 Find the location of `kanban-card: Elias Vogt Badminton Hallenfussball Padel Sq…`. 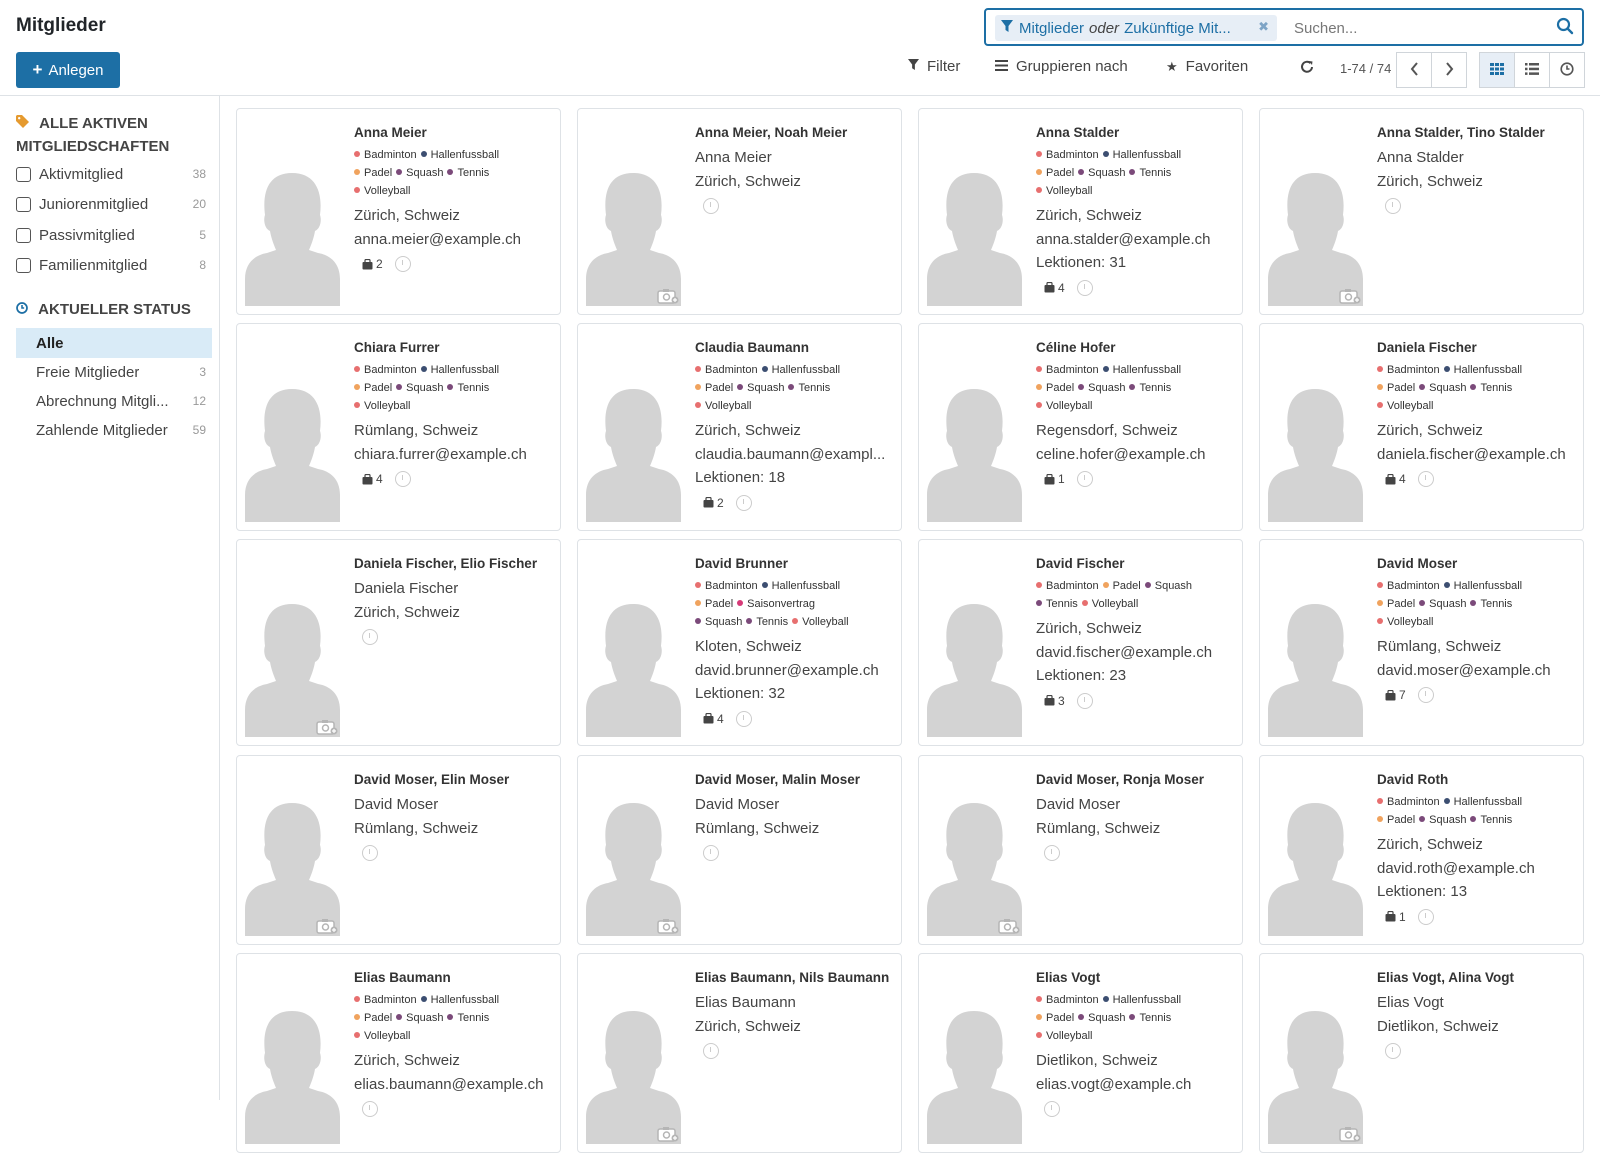

kanban-card: Elias Vogt Badminton Hallenfussball Padel Sq… is located at coordinates (1080, 1053).